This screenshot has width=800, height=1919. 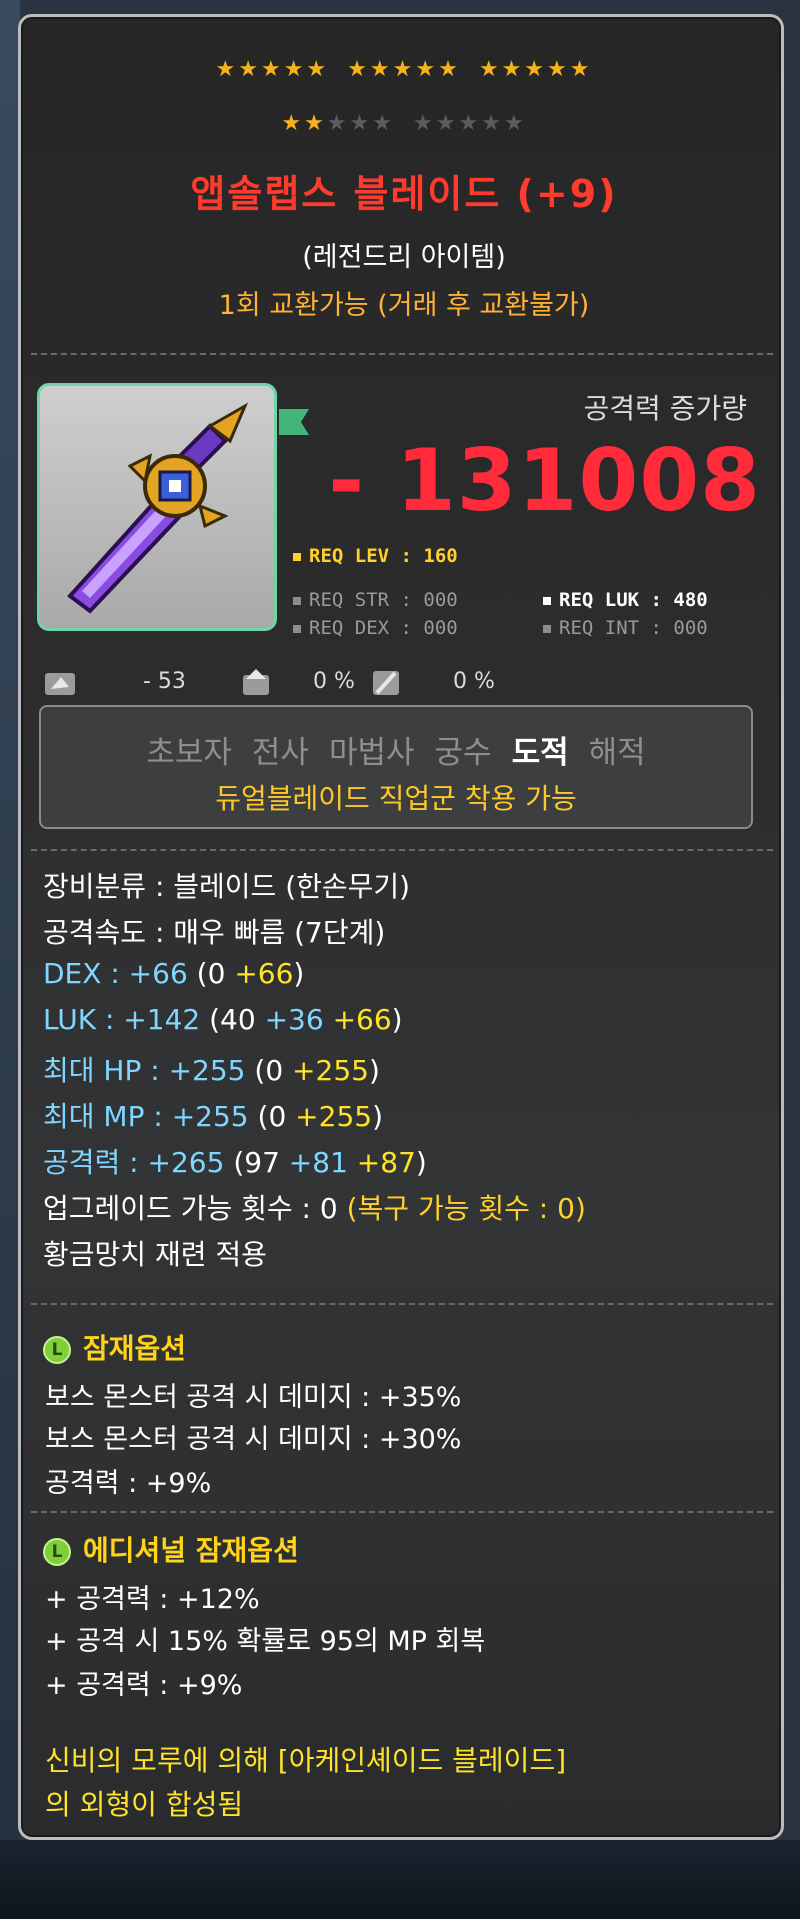 I want to click on job-4: 도적, so click(x=540, y=753).